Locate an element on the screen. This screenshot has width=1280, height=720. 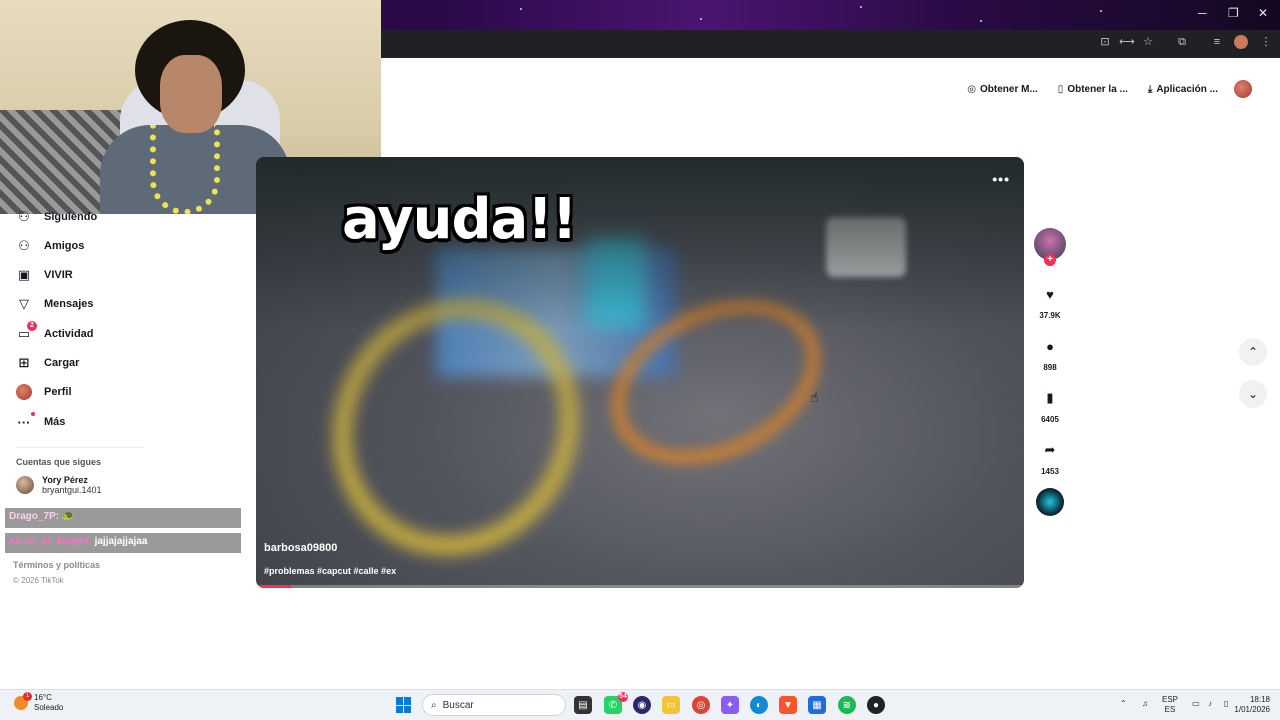
heart-icon: ♥ is located at coordinates (1050, 294).